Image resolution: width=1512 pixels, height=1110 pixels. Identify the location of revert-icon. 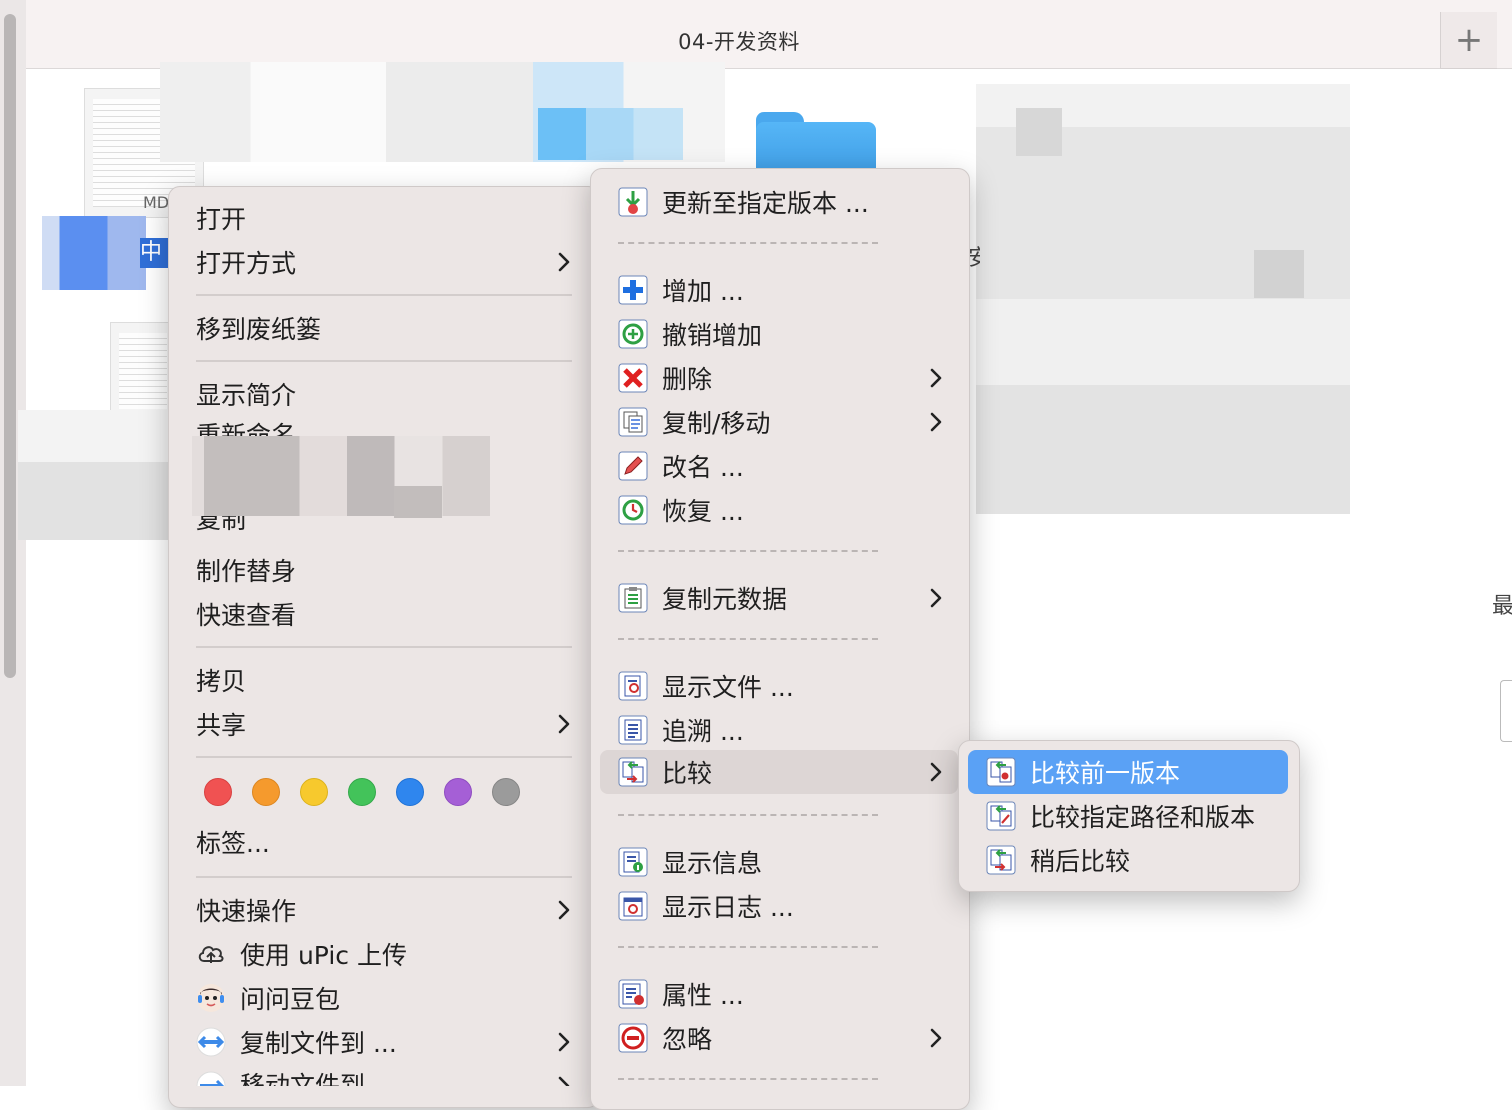
(633, 510).